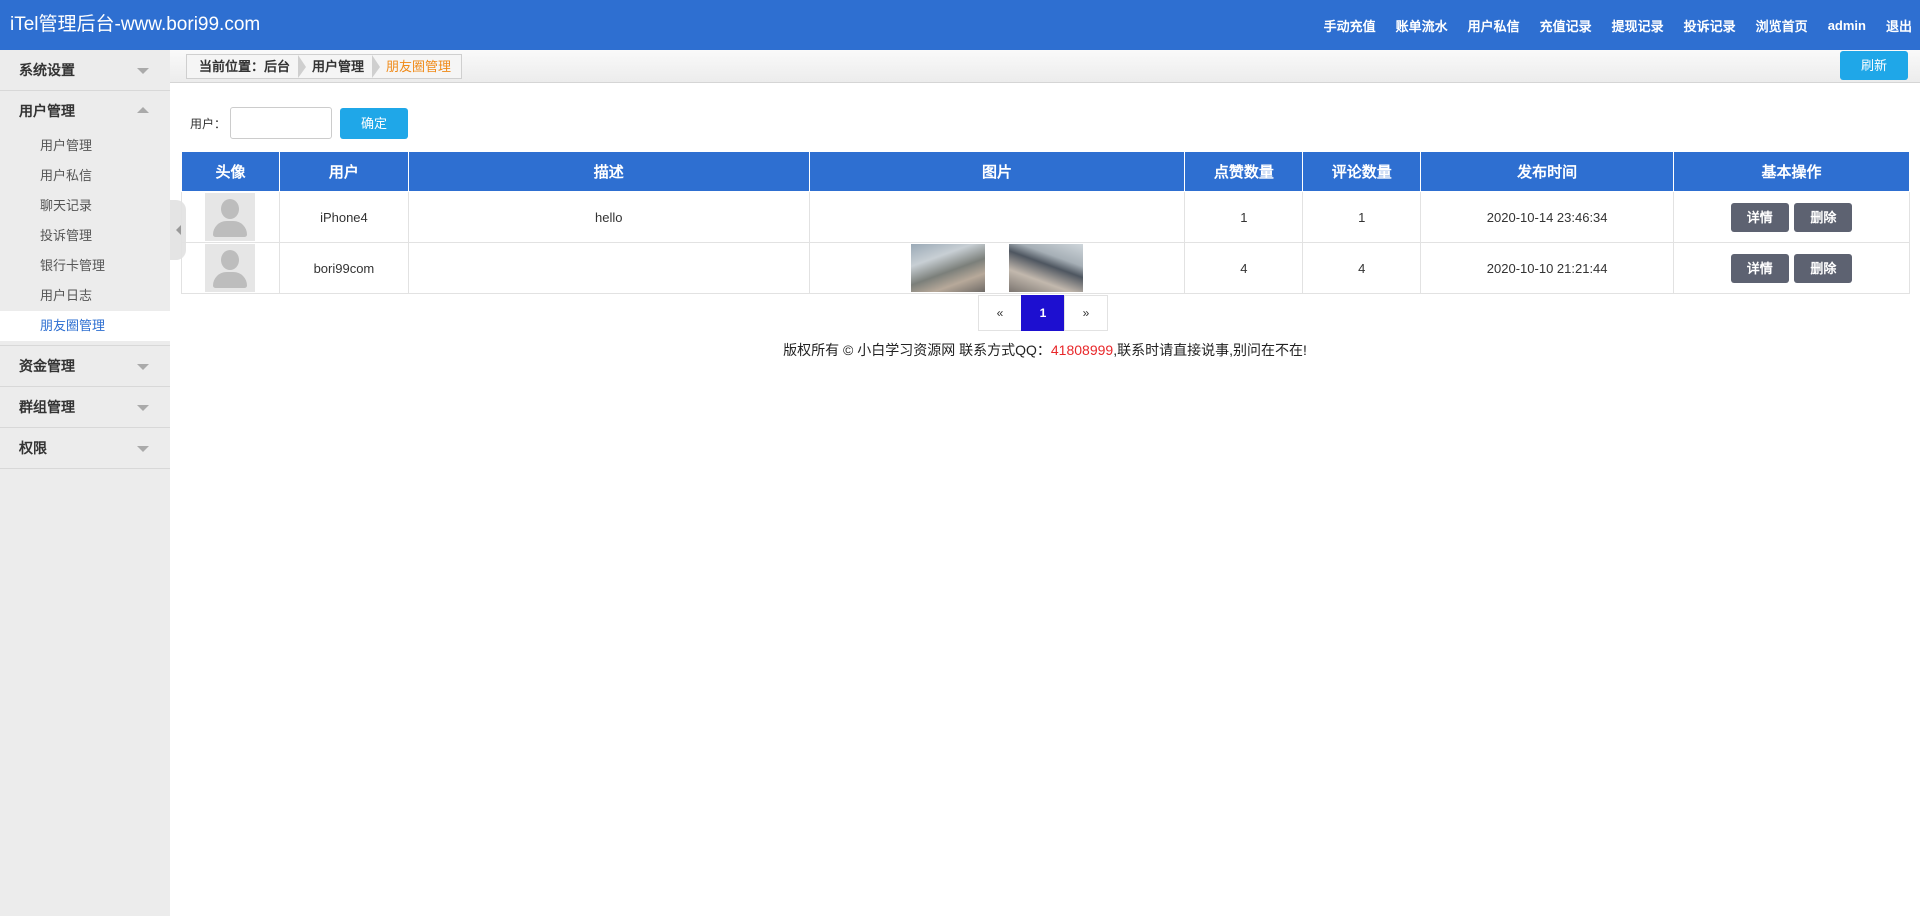  What do you see at coordinates (1244, 217) in the screenshot?
I see `likes-cell: 1` at bounding box center [1244, 217].